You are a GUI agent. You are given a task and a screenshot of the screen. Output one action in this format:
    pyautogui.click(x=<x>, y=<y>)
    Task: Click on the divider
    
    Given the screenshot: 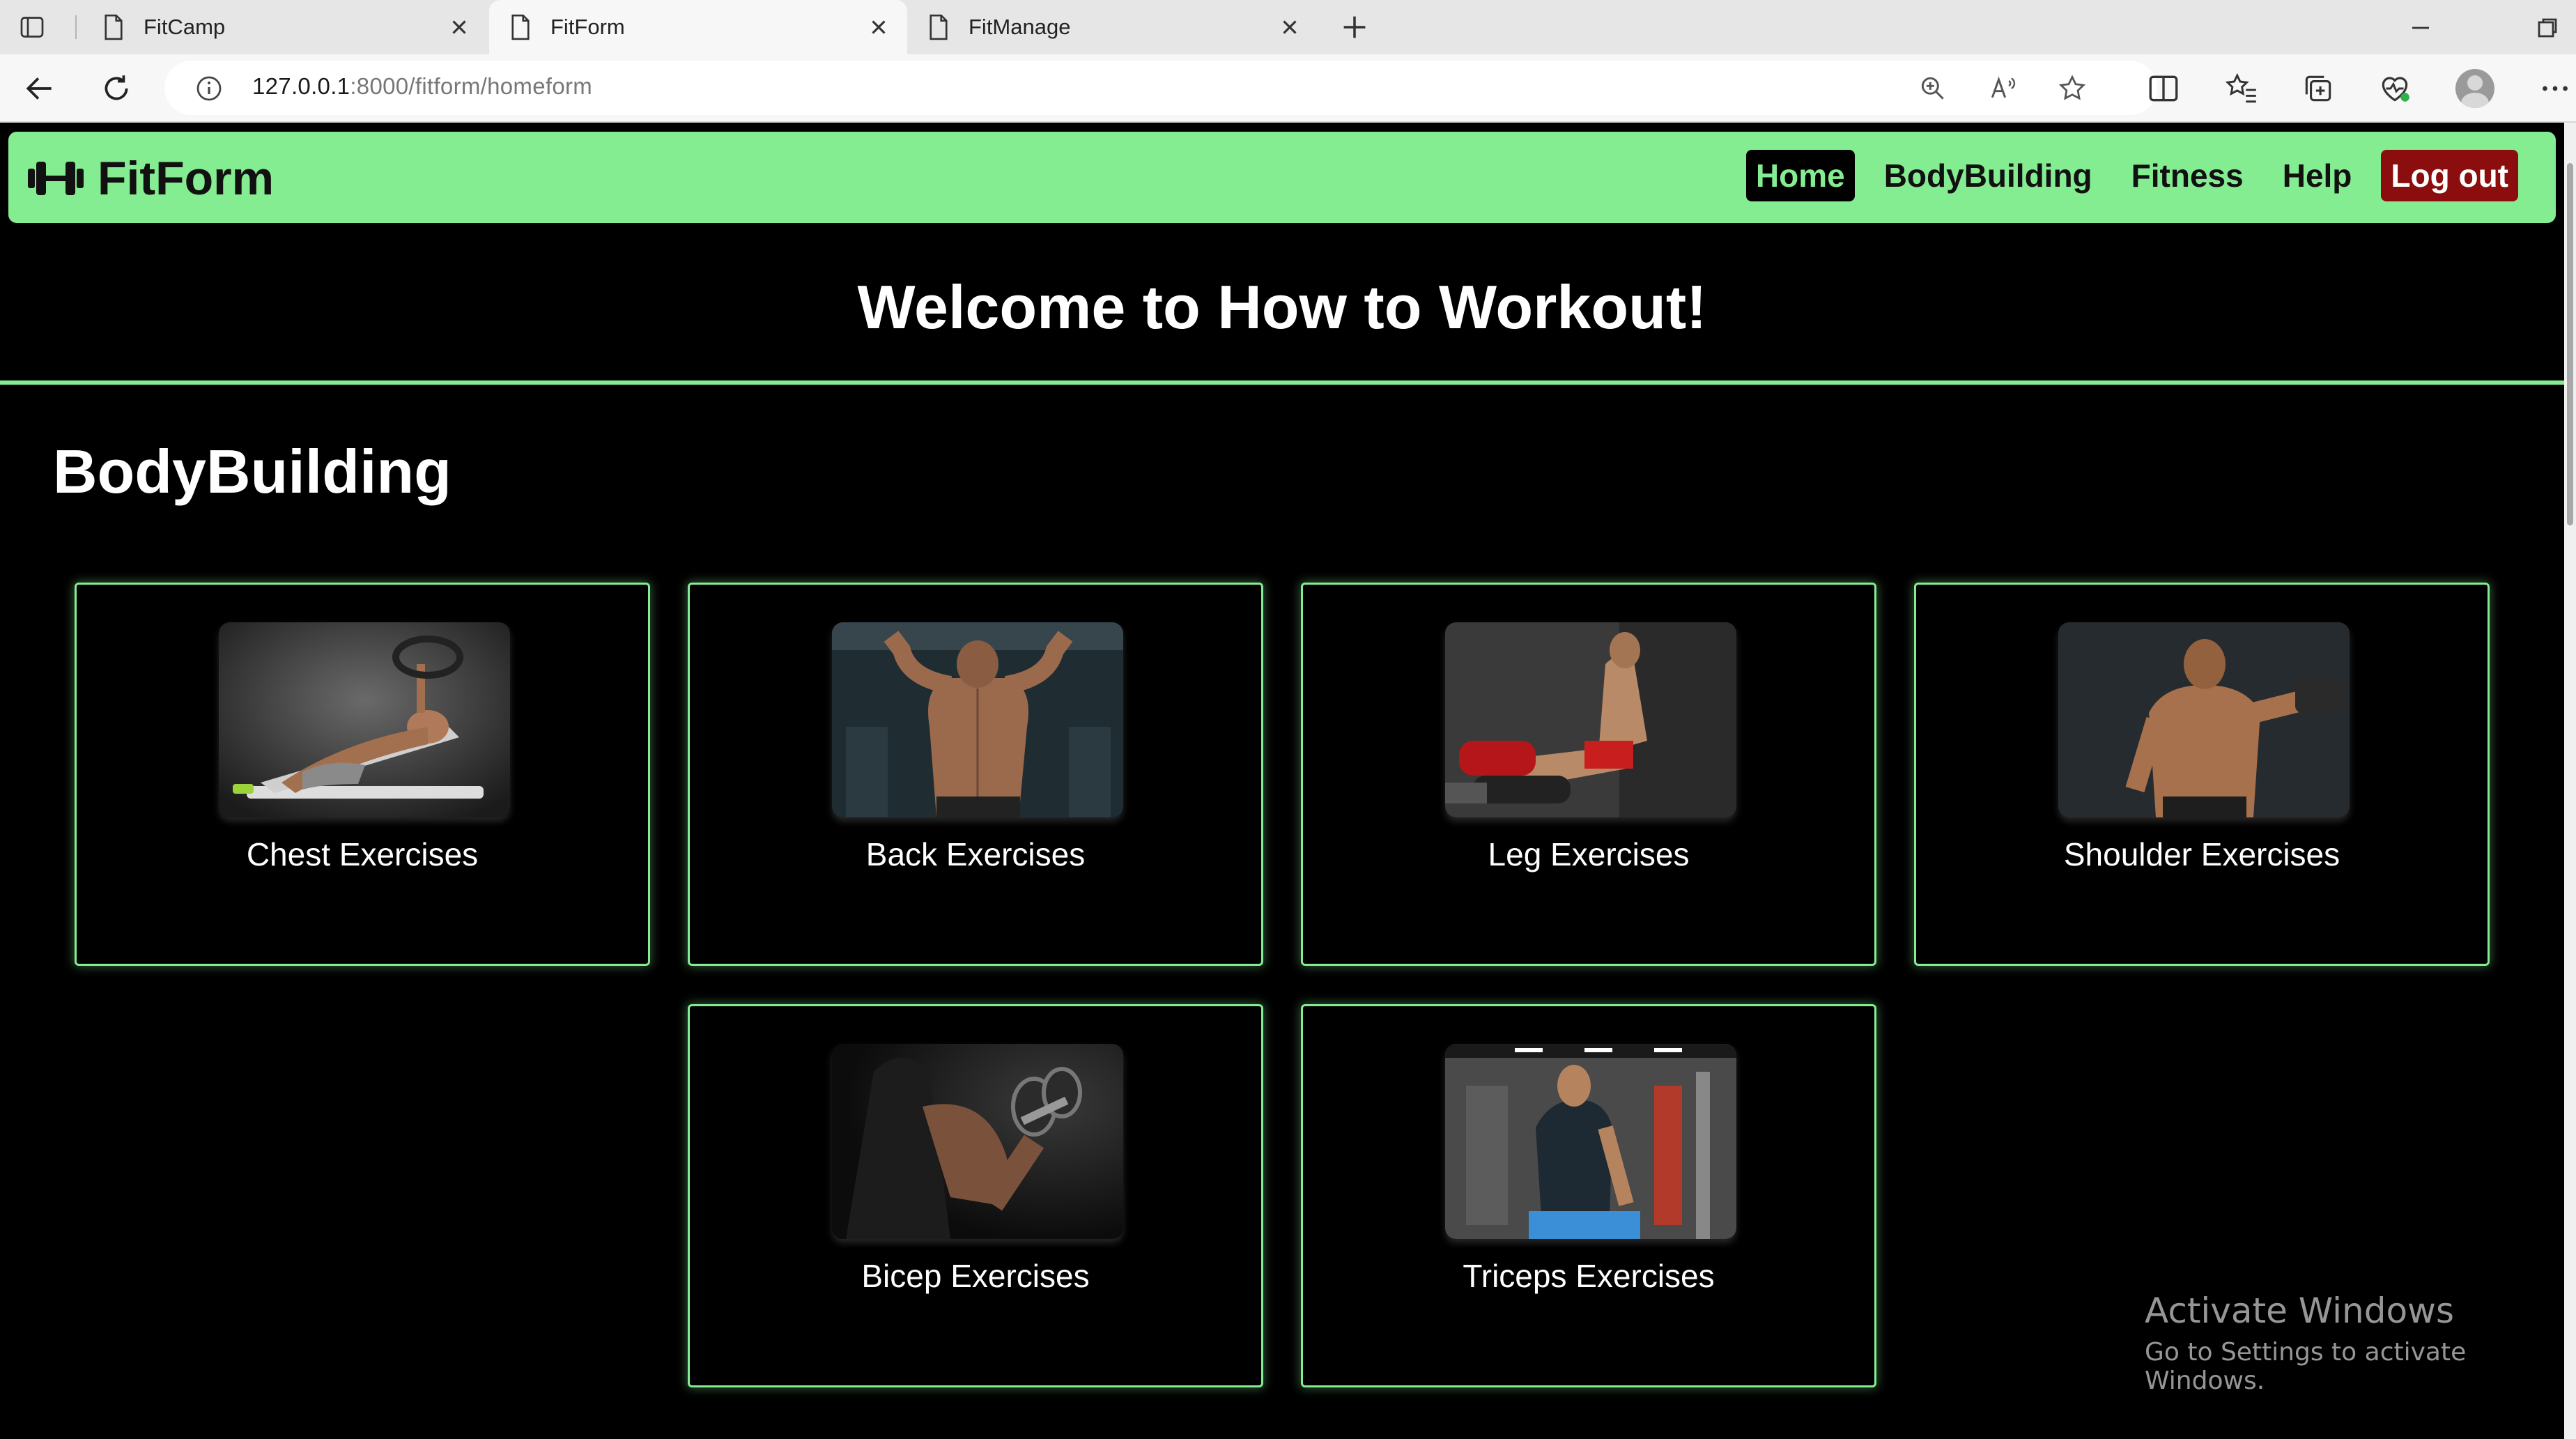 What is the action you would take?
    pyautogui.click(x=1282, y=382)
    